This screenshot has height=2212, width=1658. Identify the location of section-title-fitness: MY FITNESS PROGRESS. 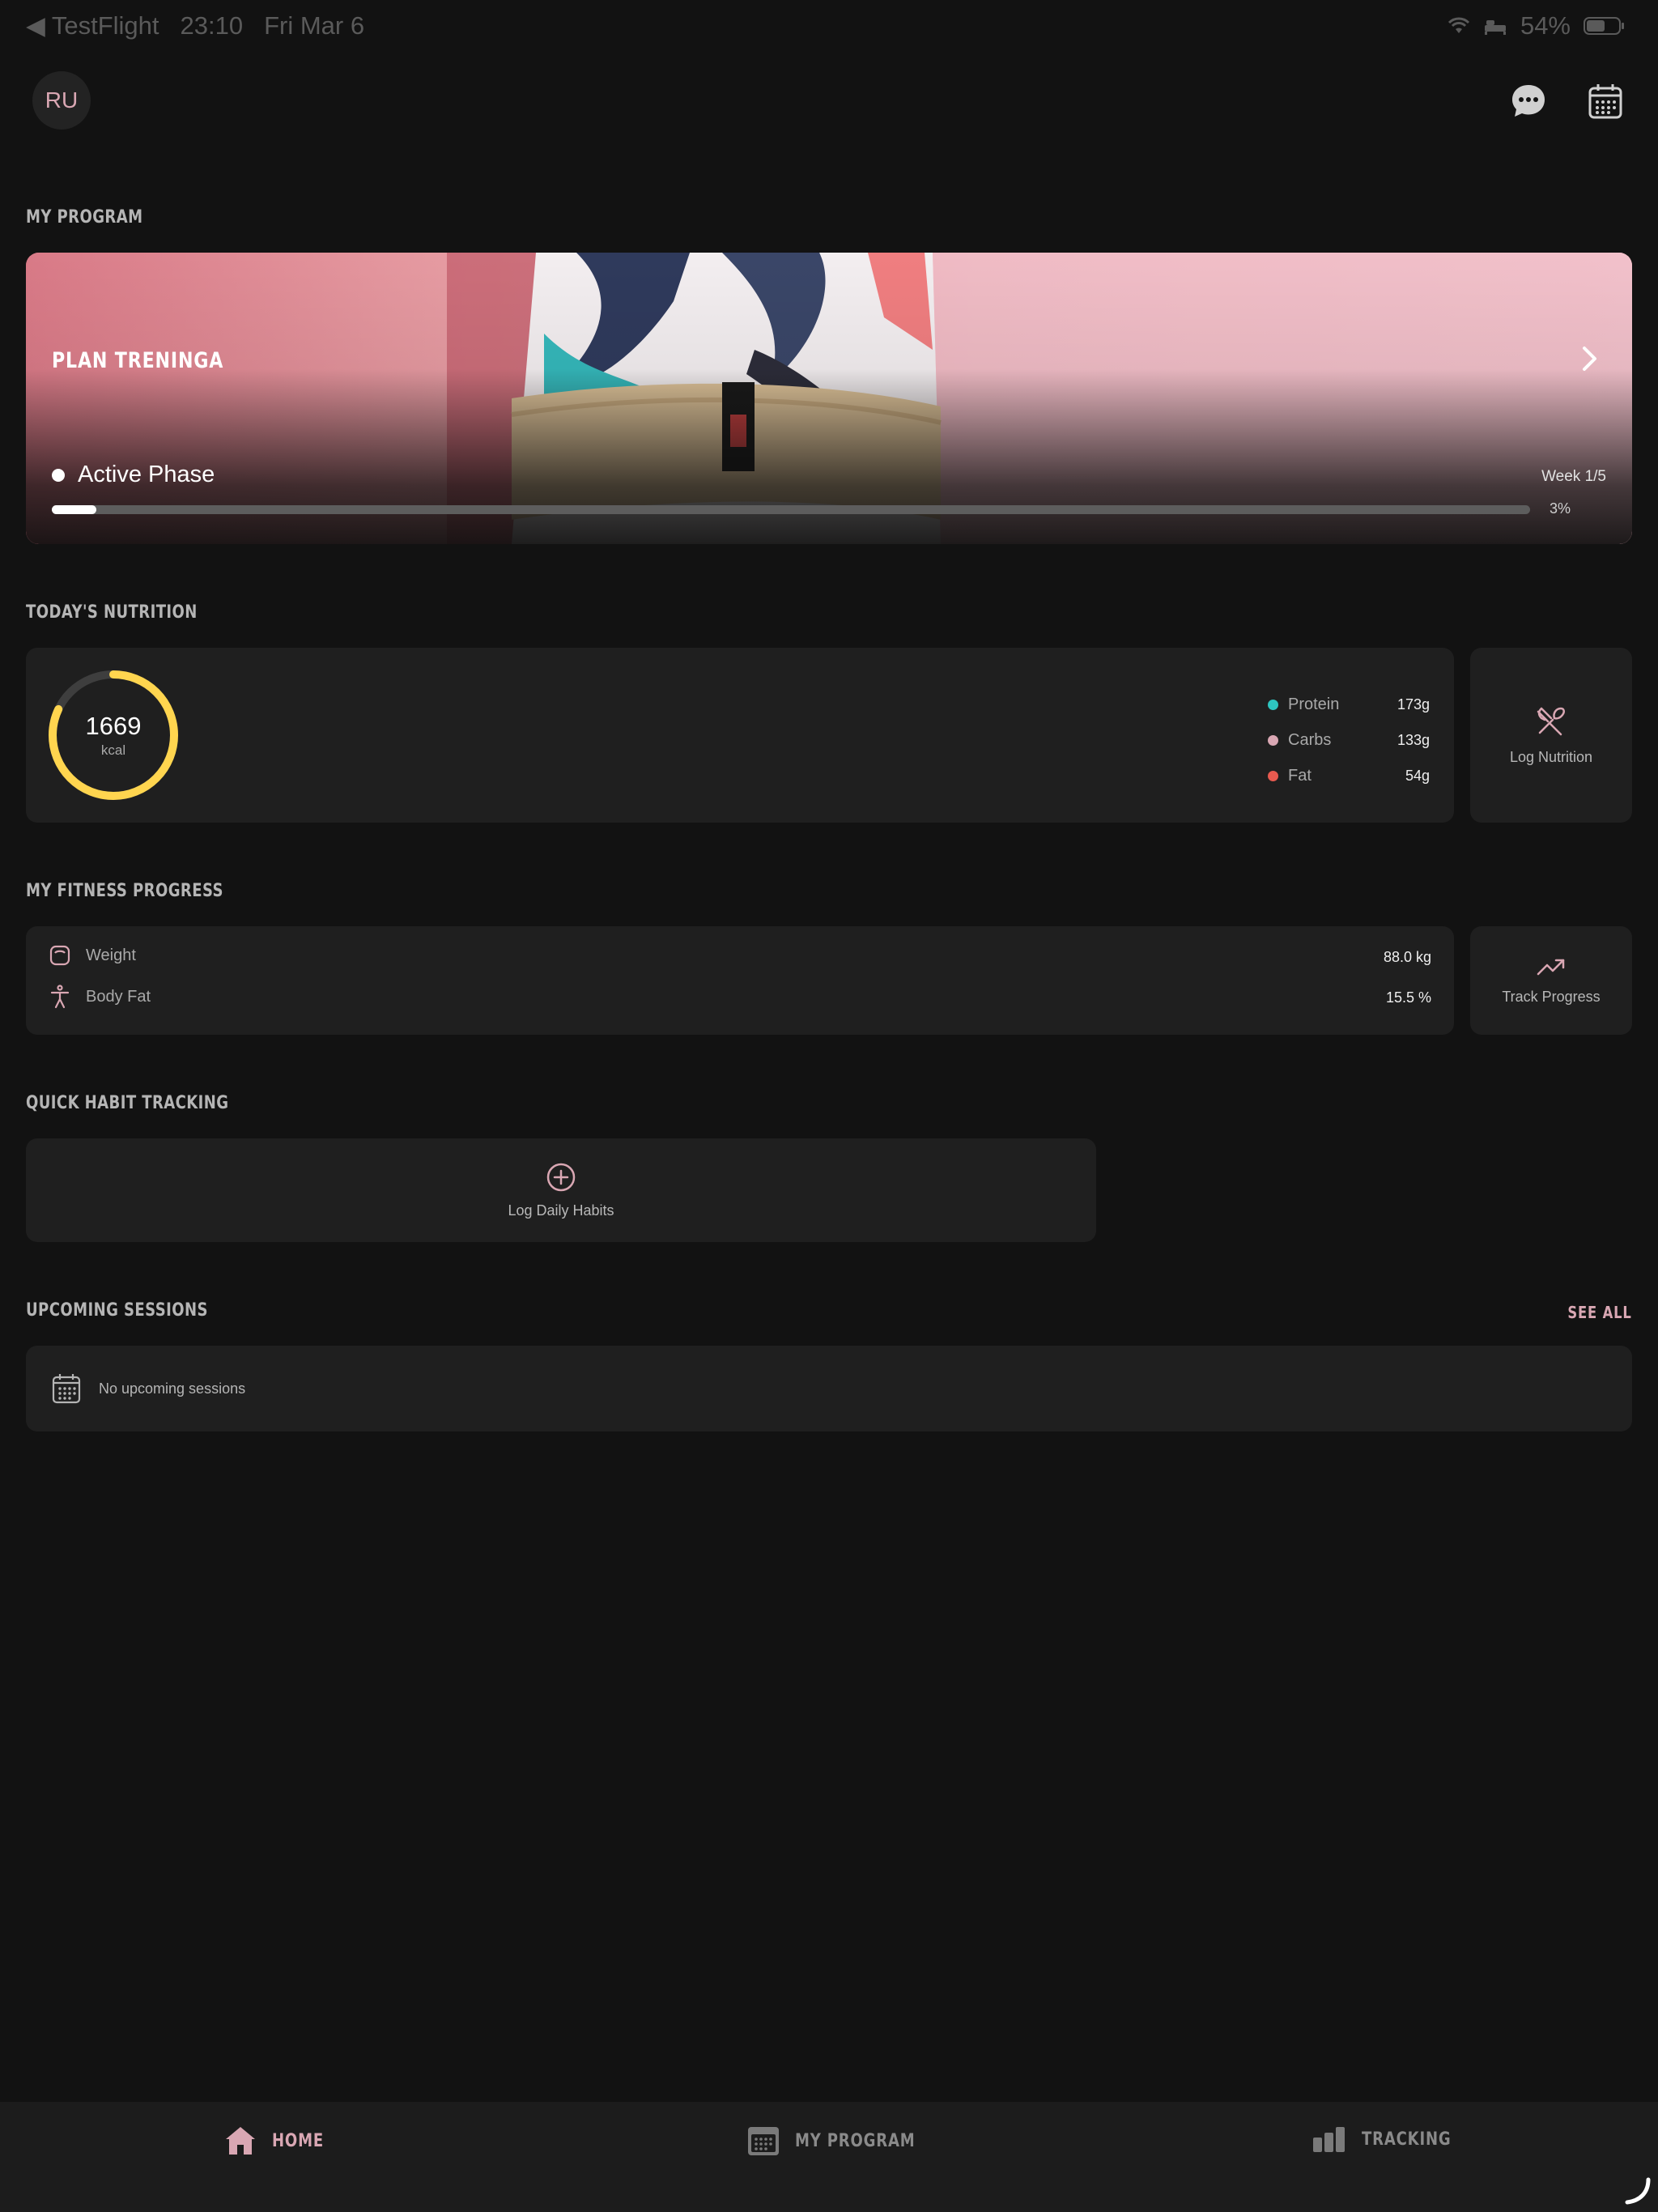
(124, 891).